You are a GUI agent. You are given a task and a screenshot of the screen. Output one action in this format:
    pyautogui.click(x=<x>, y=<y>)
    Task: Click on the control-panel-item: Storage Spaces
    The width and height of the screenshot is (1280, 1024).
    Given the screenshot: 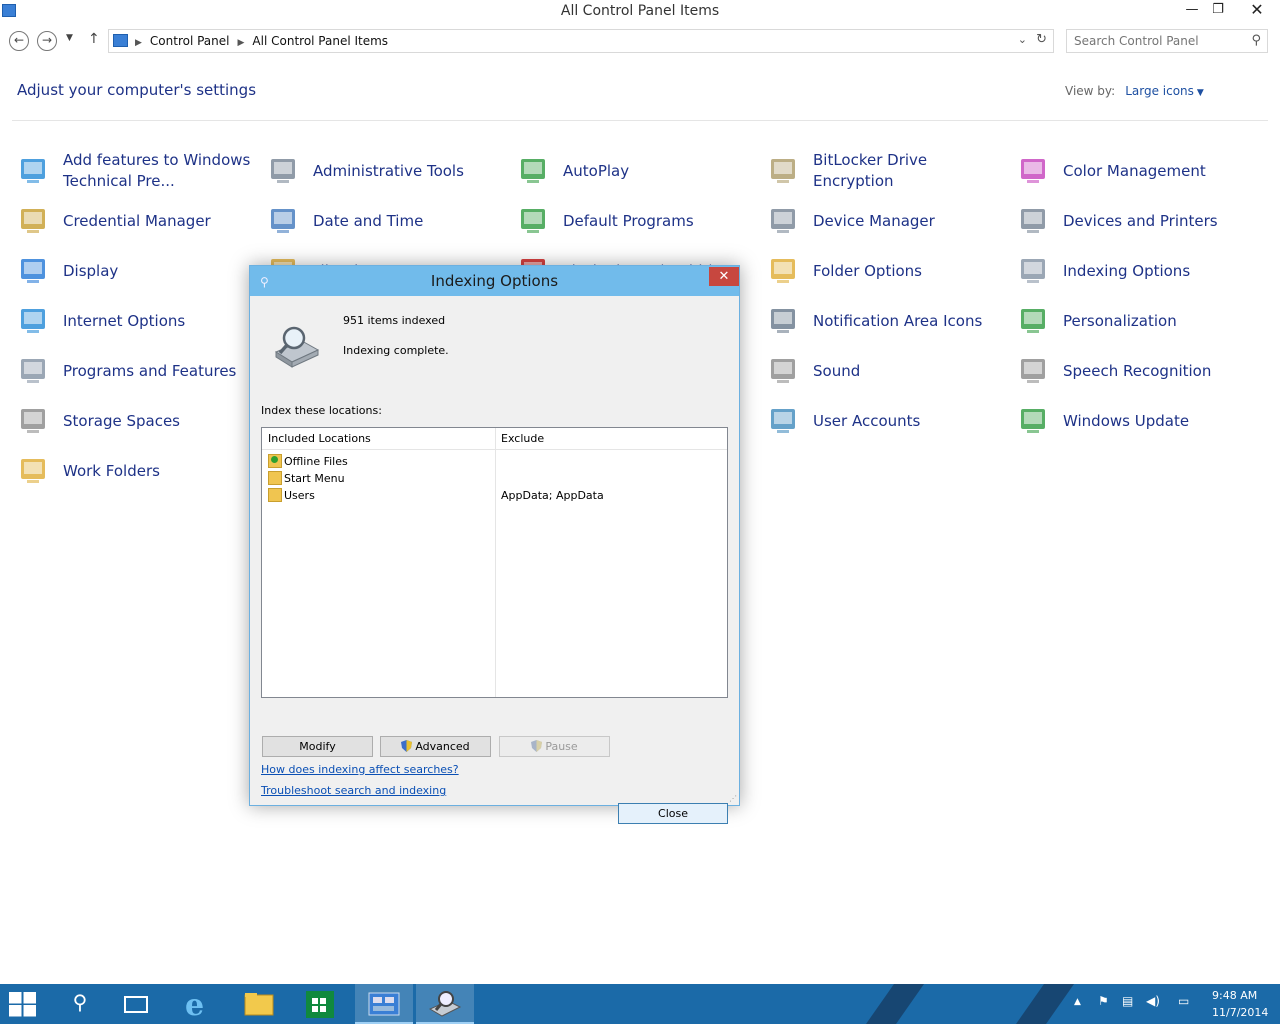 What is the action you would take?
    pyautogui.click(x=138, y=421)
    